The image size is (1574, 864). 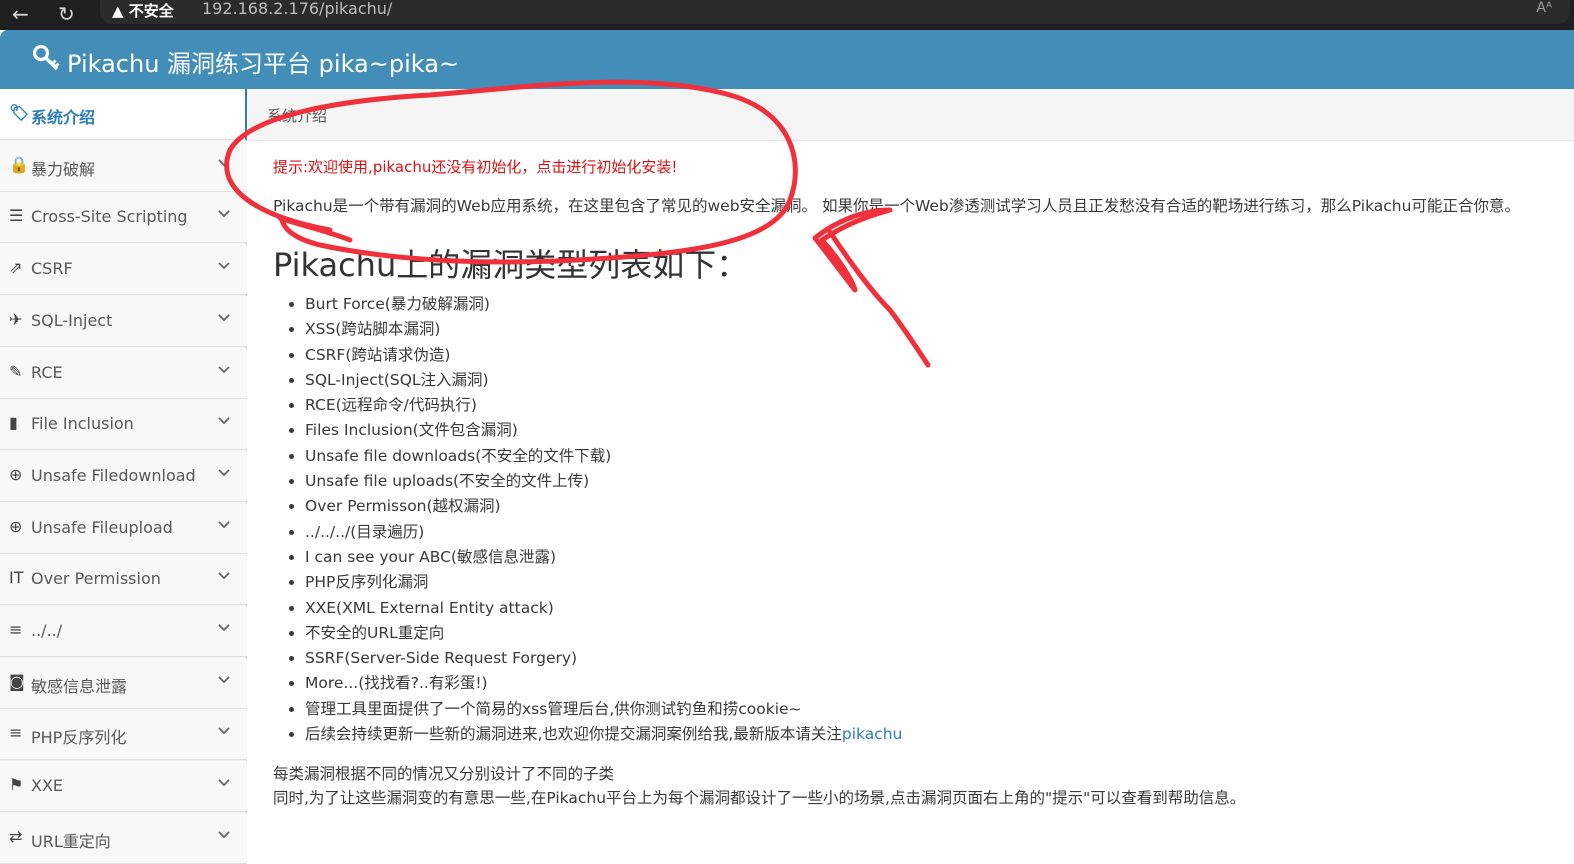 What do you see at coordinates (113, 475) in the screenshot?
I see `sidebar-item-label: Unsafe Filedownload` at bounding box center [113, 475].